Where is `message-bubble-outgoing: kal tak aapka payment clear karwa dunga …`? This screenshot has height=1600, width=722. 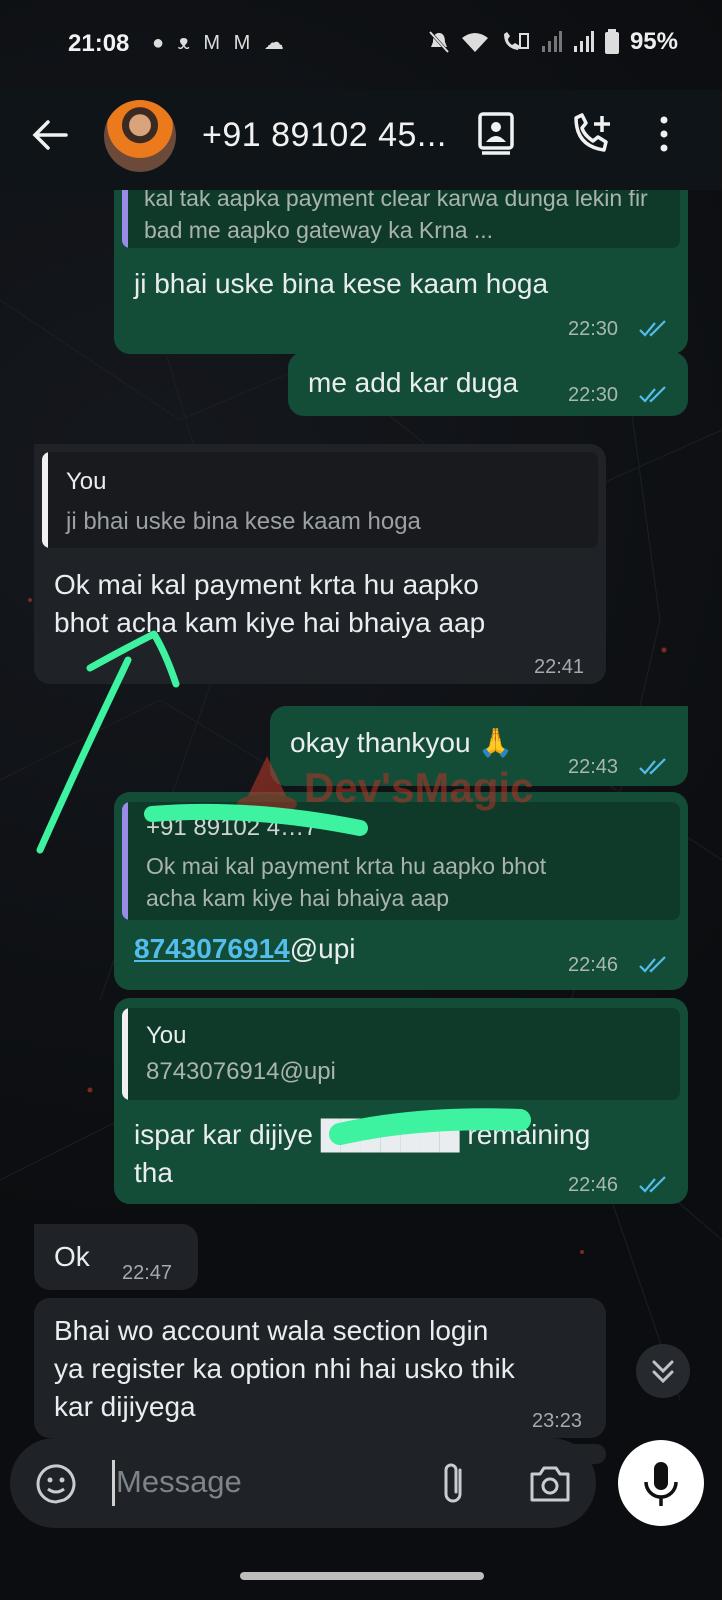 message-bubble-outgoing: kal tak aapka payment clear karwa dunga … is located at coordinates (401, 262).